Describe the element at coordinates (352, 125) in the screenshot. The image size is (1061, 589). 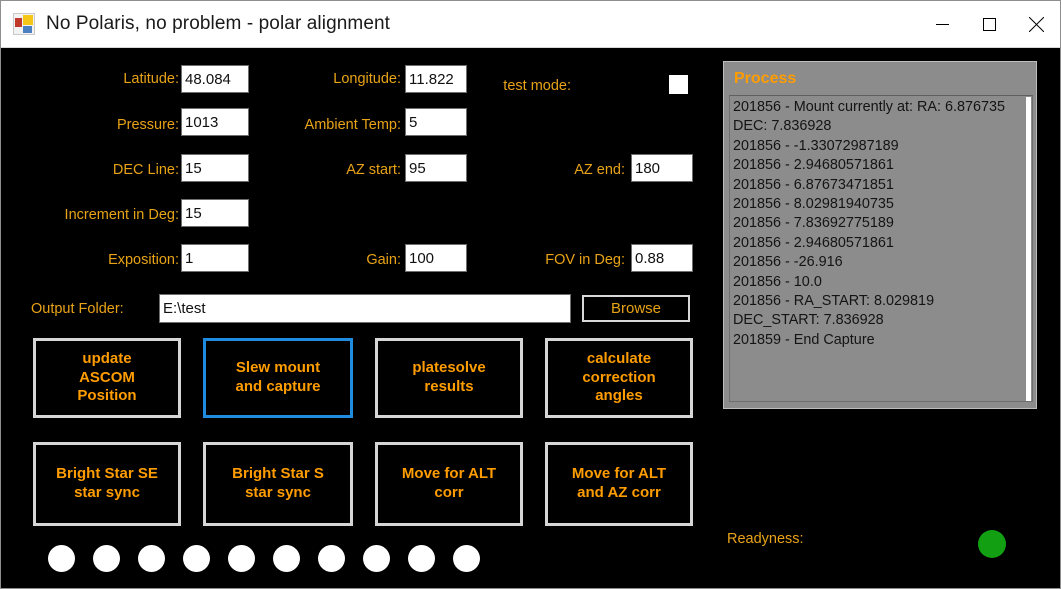
I see `label-ambient-temp: Ambient Temp:` at that location.